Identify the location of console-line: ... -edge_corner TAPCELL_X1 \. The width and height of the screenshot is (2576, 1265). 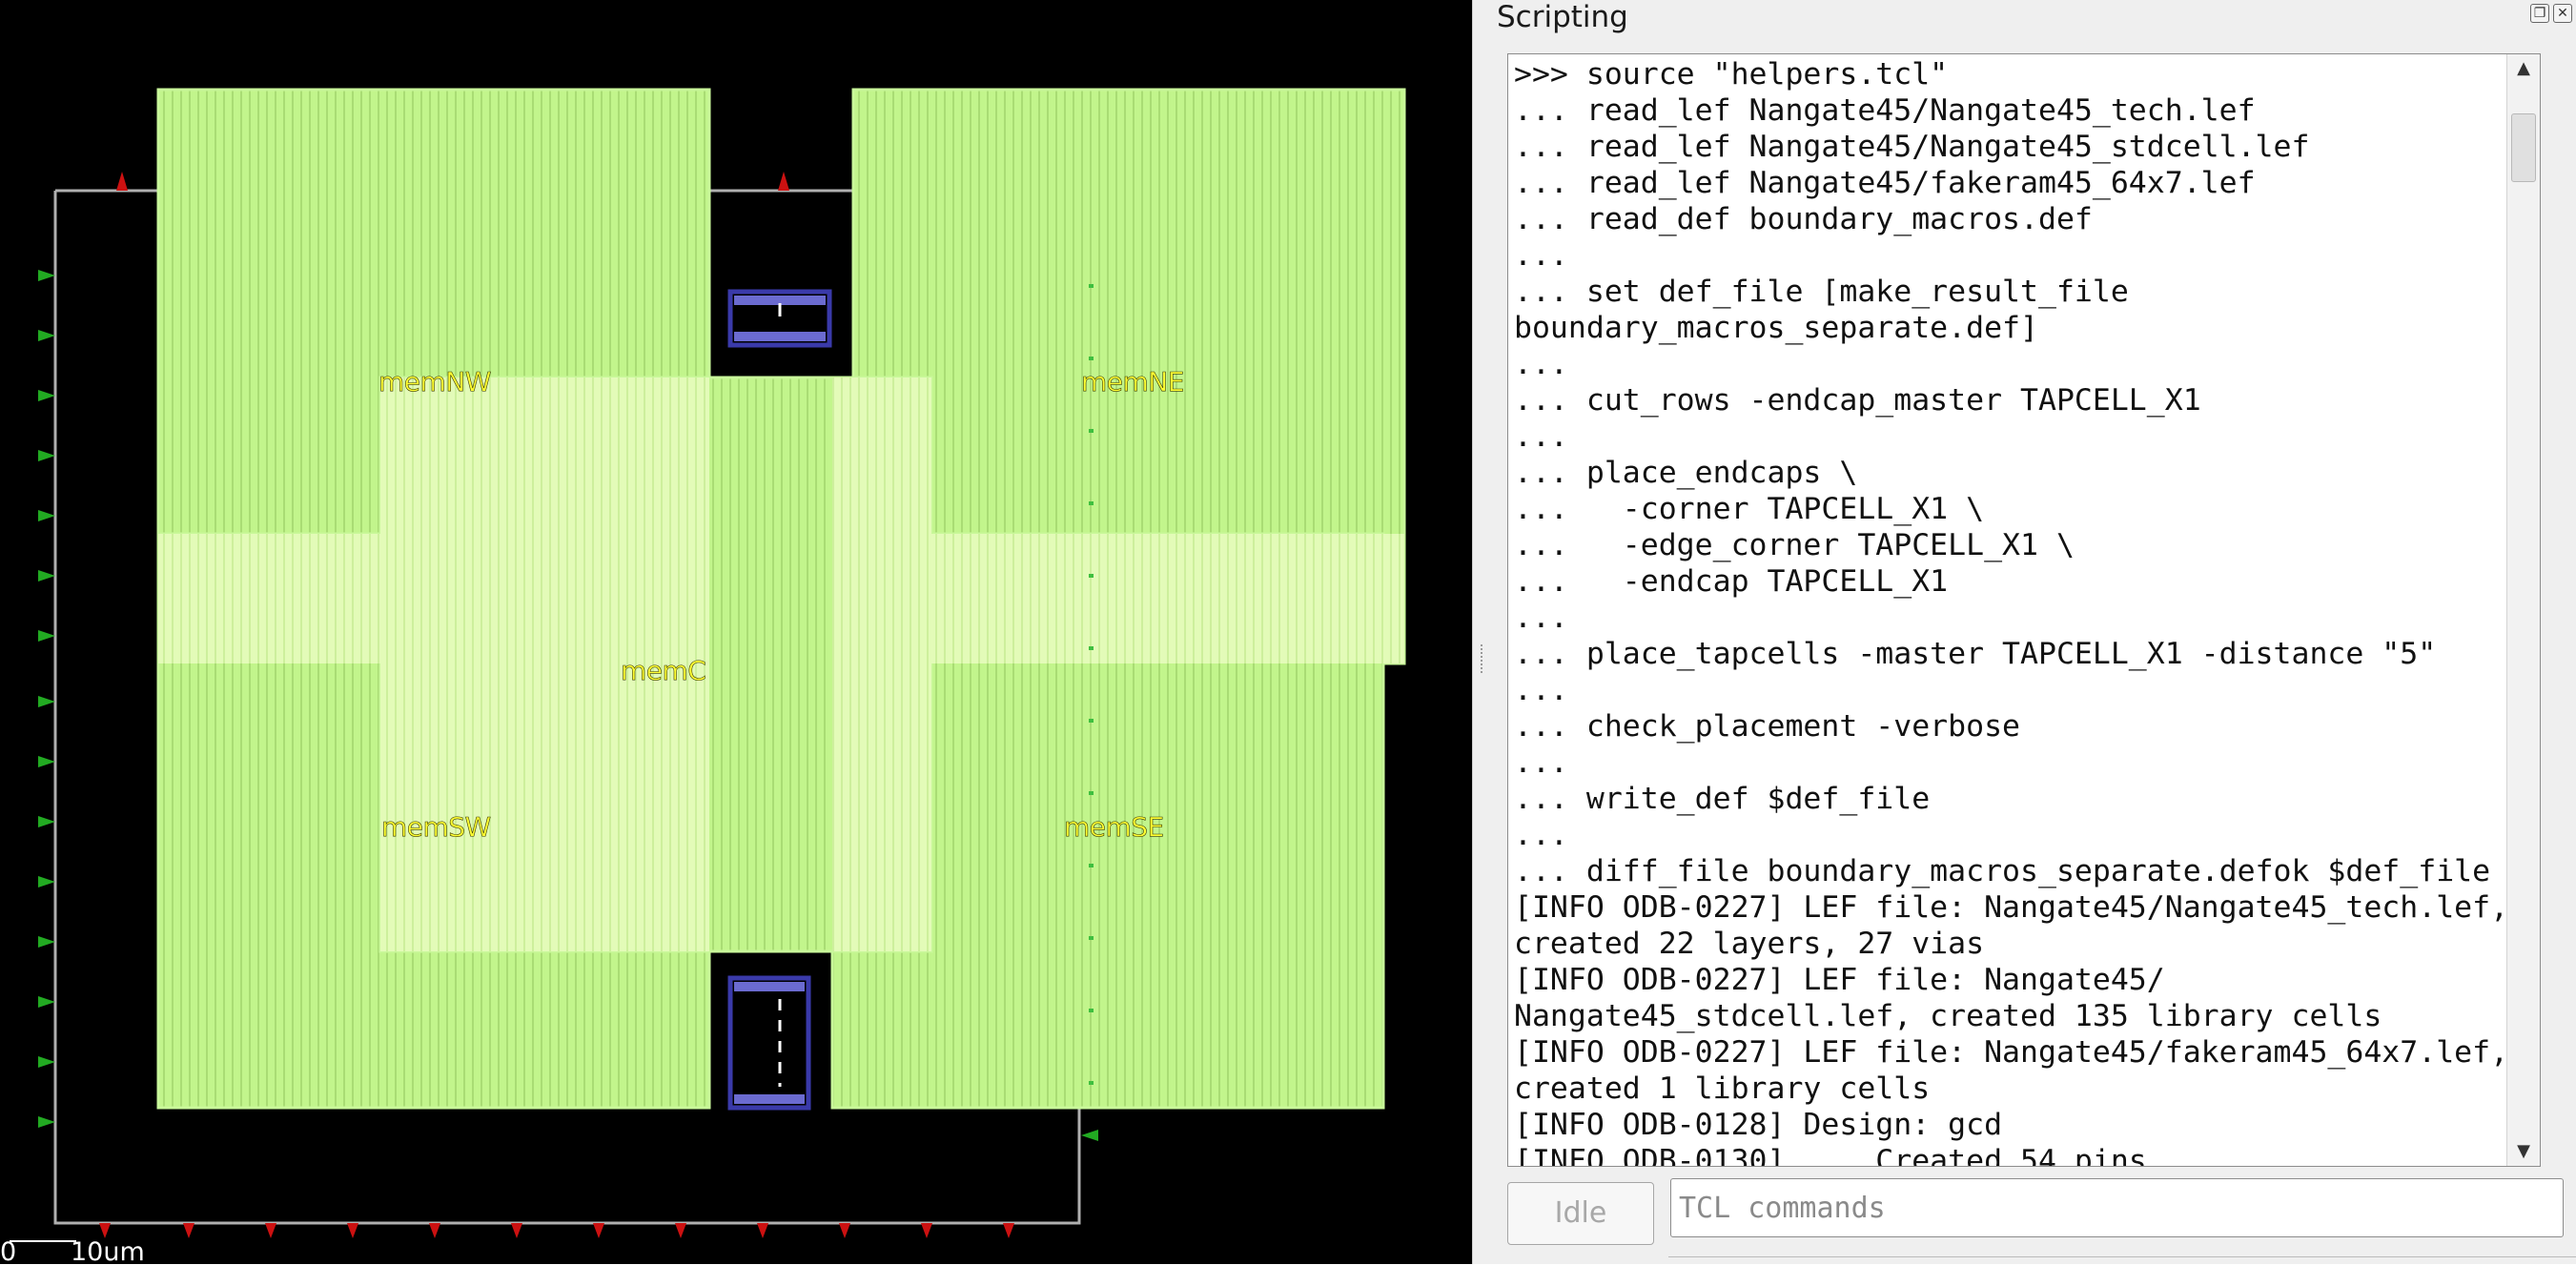
(1794, 545).